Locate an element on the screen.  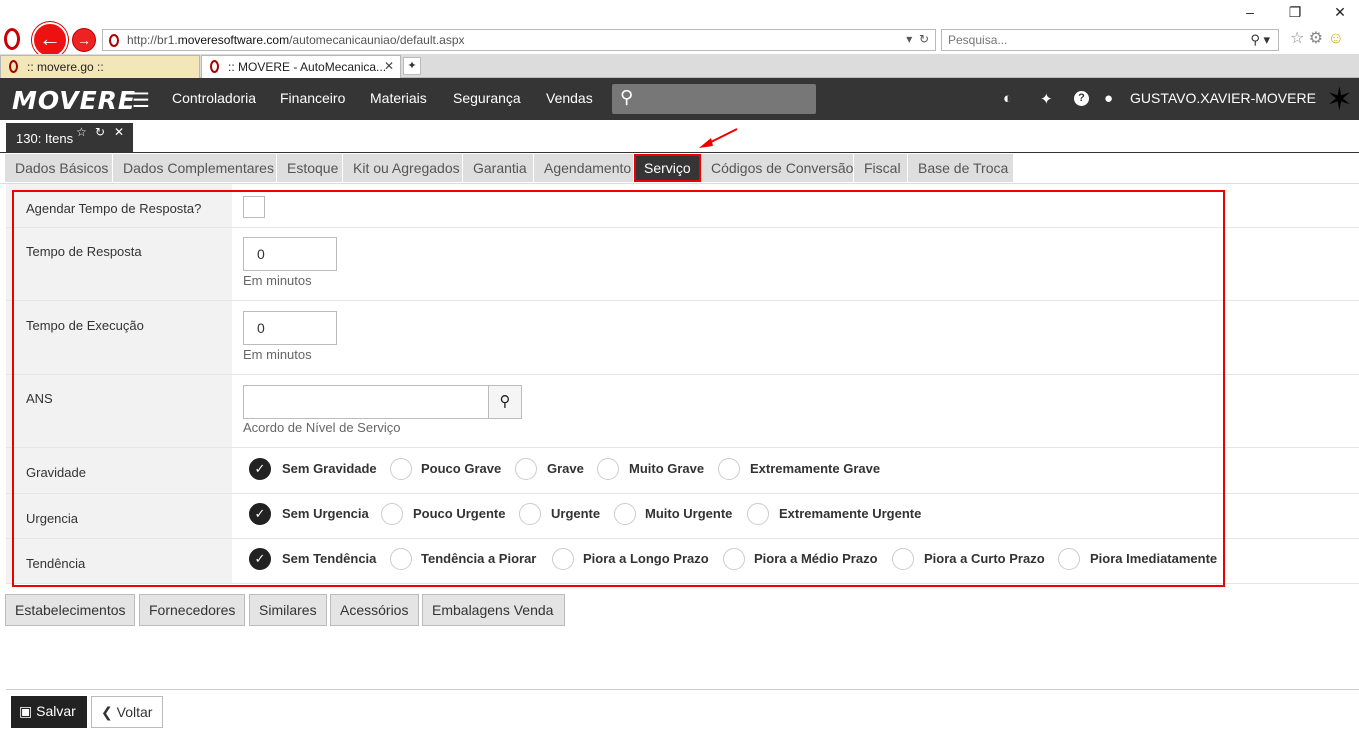
browser-tab-movere-automecanica: :: MOVERE - AutoMecanica... ✕ is located at coordinates (301, 66).